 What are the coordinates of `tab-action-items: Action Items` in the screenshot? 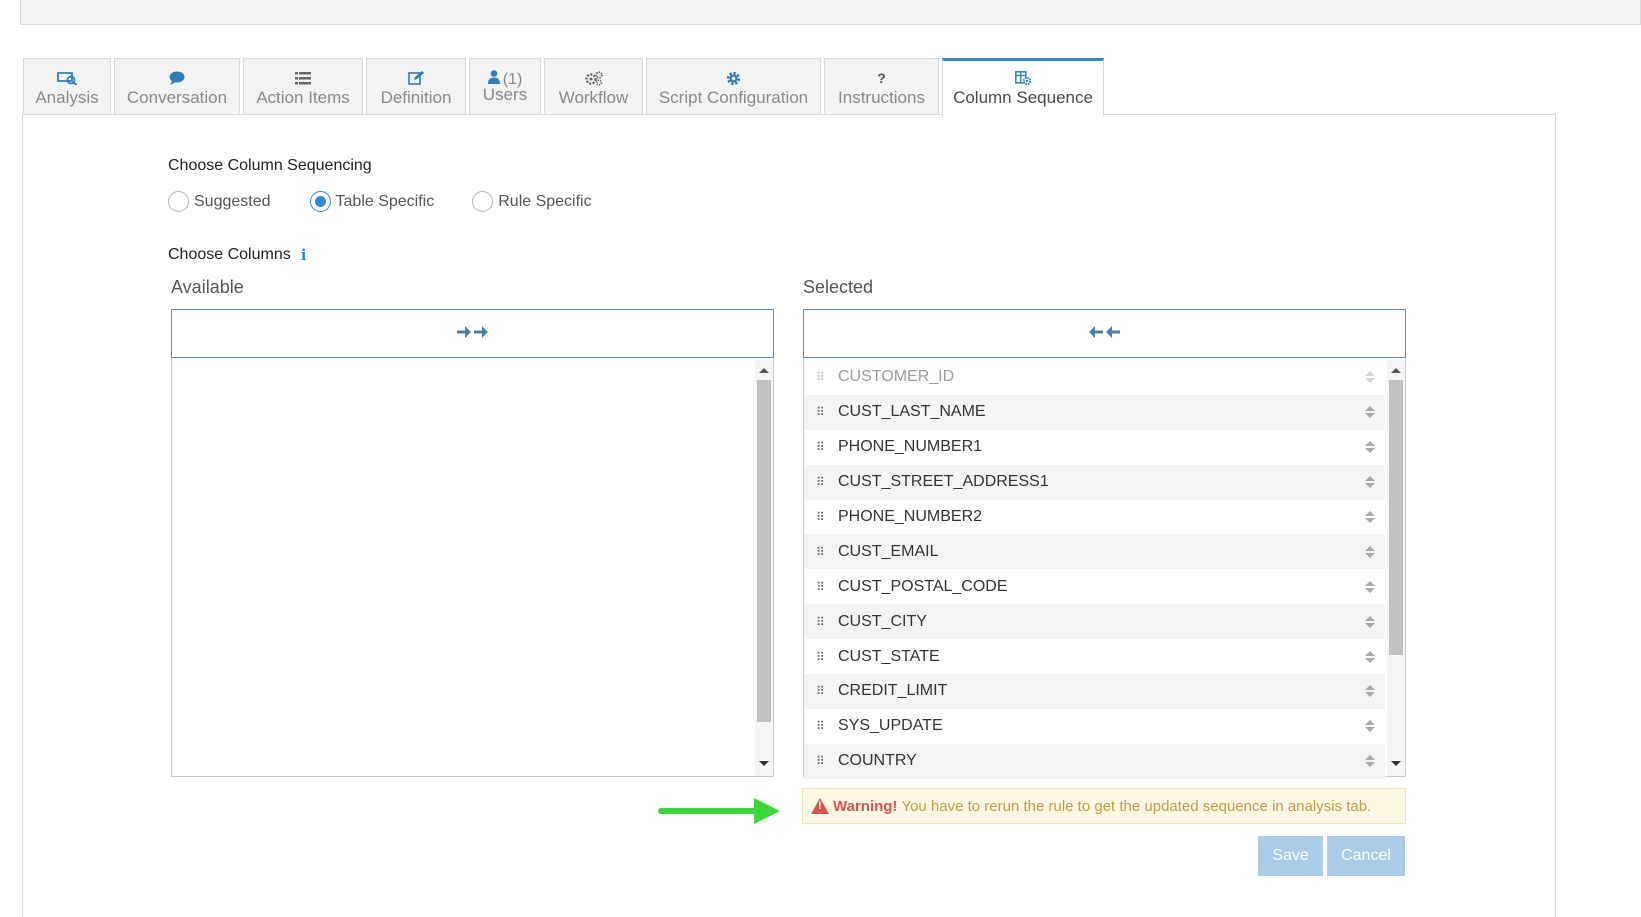 It's located at (303, 86).